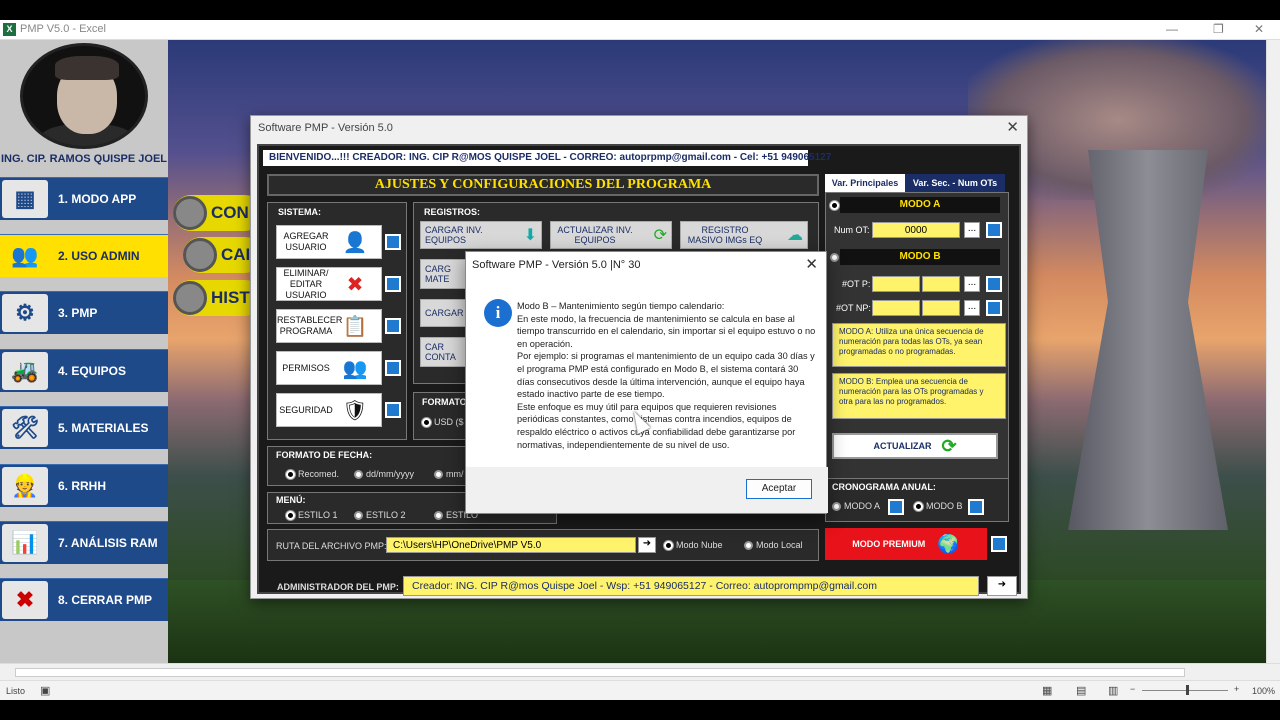 The width and height of the screenshot is (1280, 720). Describe the element at coordinates (693, 545) in the screenshot. I see `modo-nube-radio: Modo Nube` at that location.